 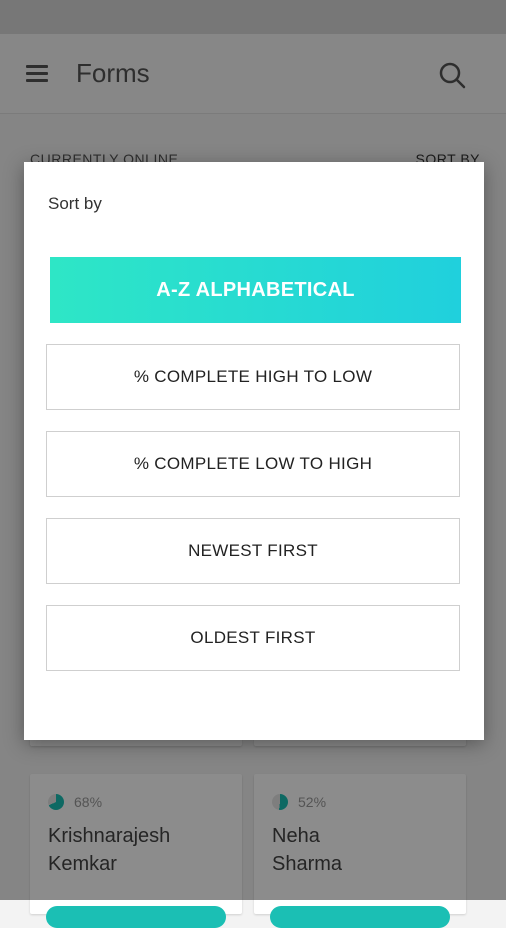 What do you see at coordinates (255, 290) in the screenshot?
I see `sort-option-alphabetical: A-Z ALPHABETICAL` at bounding box center [255, 290].